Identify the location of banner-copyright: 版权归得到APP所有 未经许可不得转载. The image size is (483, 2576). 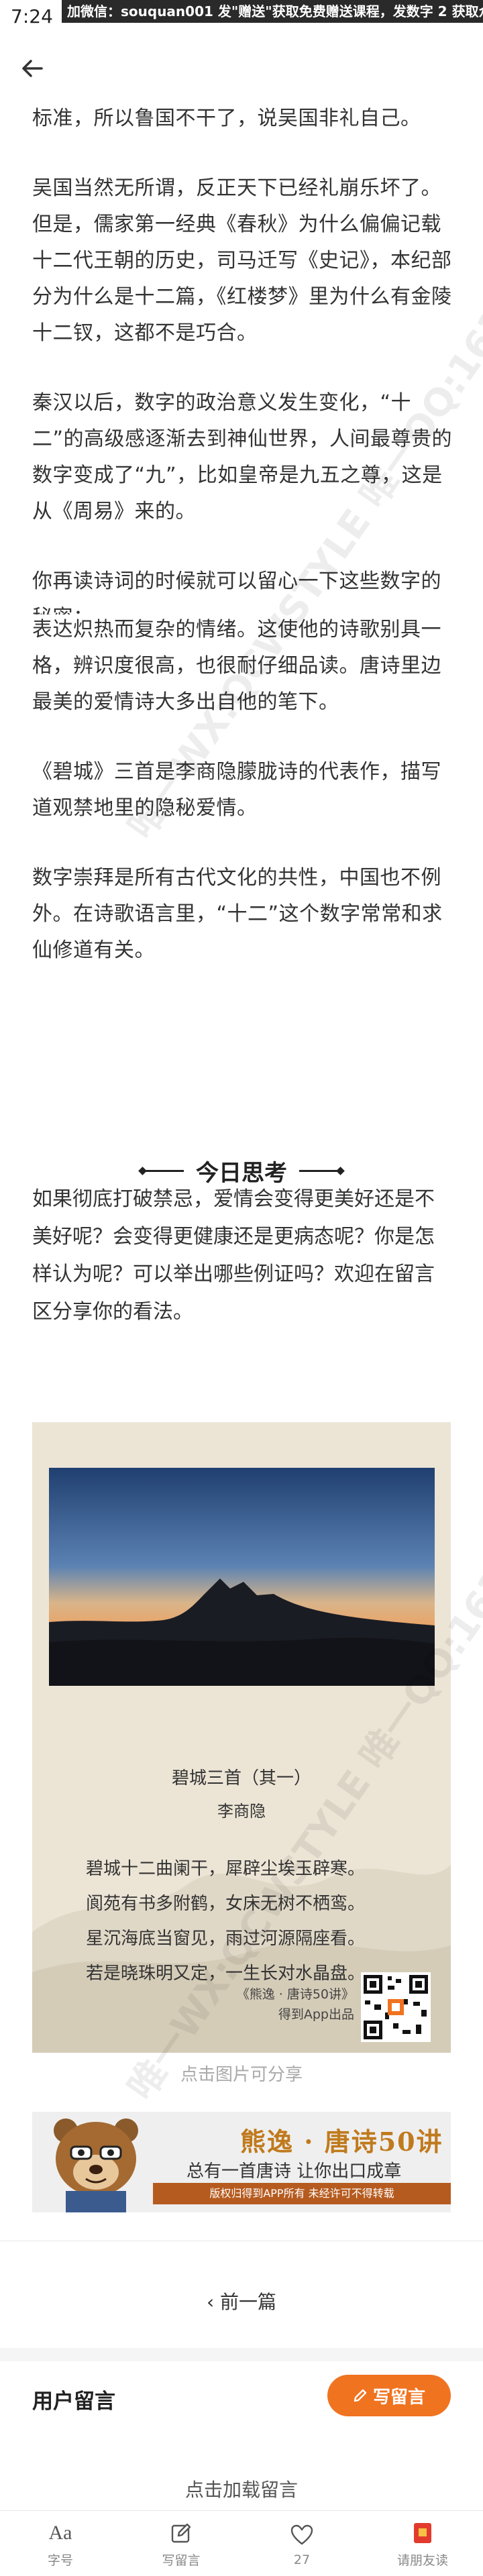
(302, 2193).